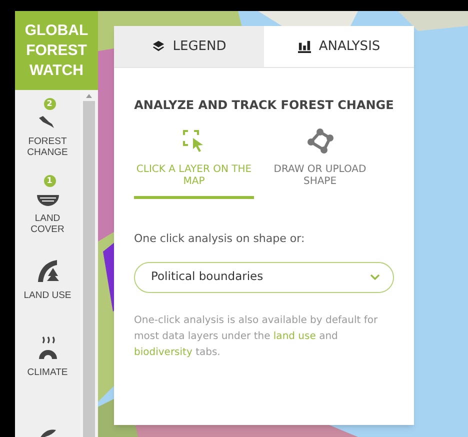 This screenshot has width=468, height=437. I want to click on sidebar-label: LAND COVER, so click(48, 224).